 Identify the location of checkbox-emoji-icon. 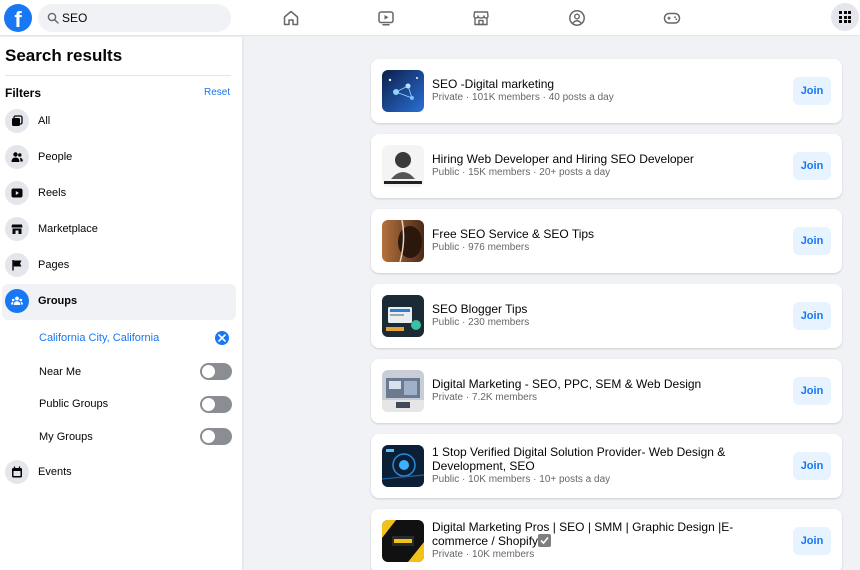
(545, 540).